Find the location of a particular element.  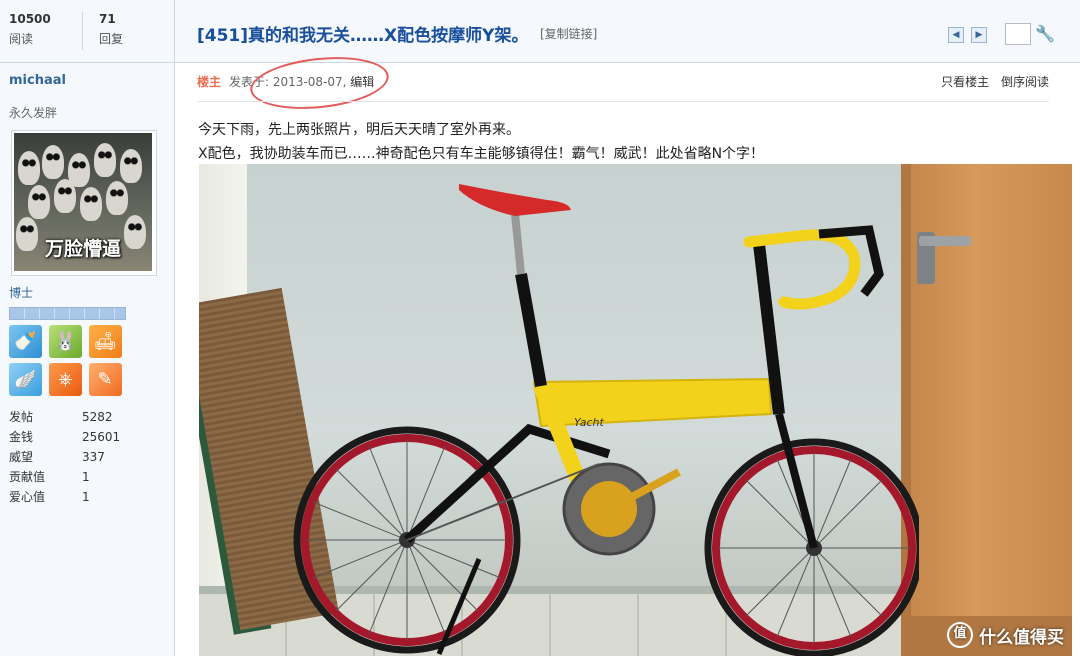

info-row: 金钱 25601 is located at coordinates (64, 437).